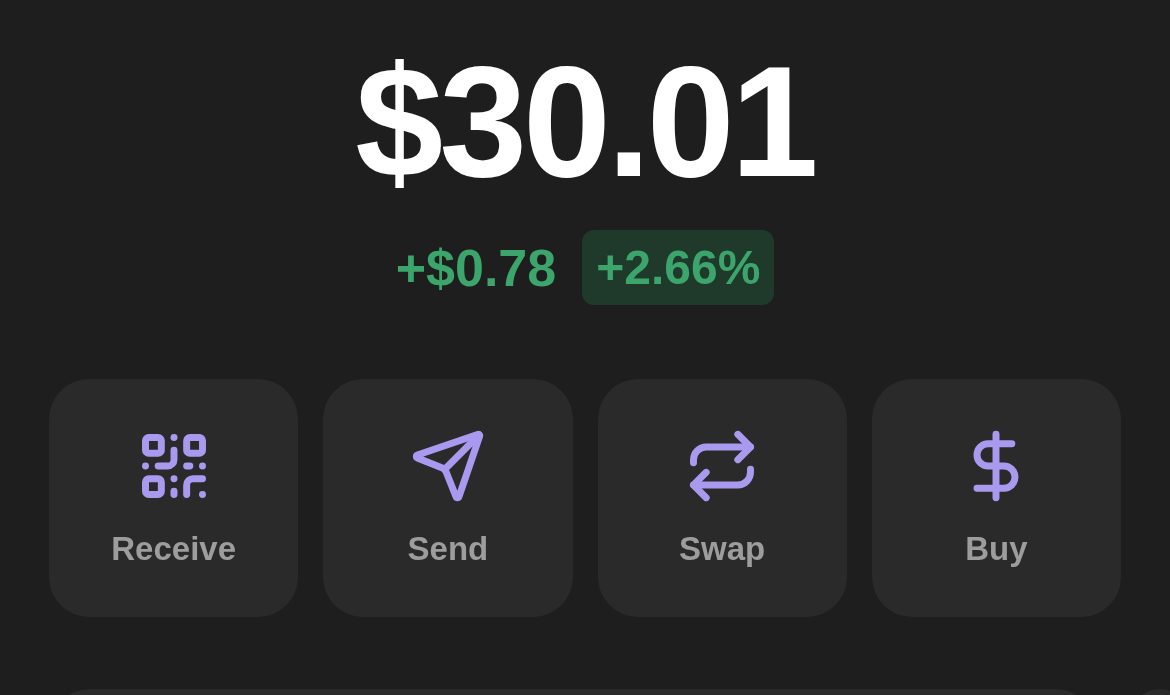 Image resolution: width=1170 pixels, height=695 pixels. Describe the element at coordinates (174, 498) in the screenshot. I see `action-button: Receive` at that location.